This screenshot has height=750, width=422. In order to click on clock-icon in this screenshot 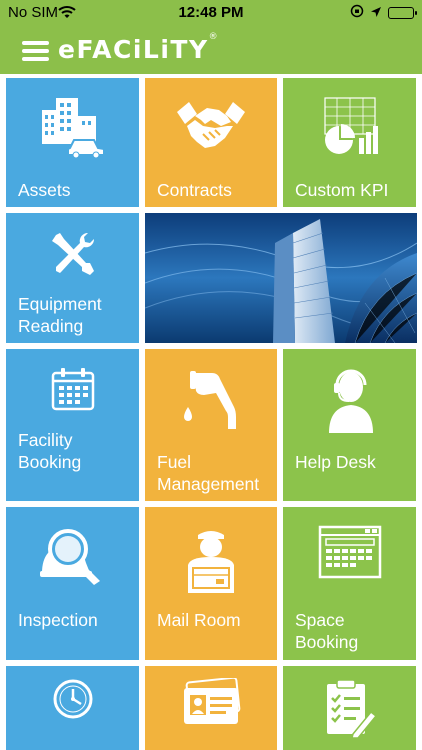, I will do `click(72, 699)`.